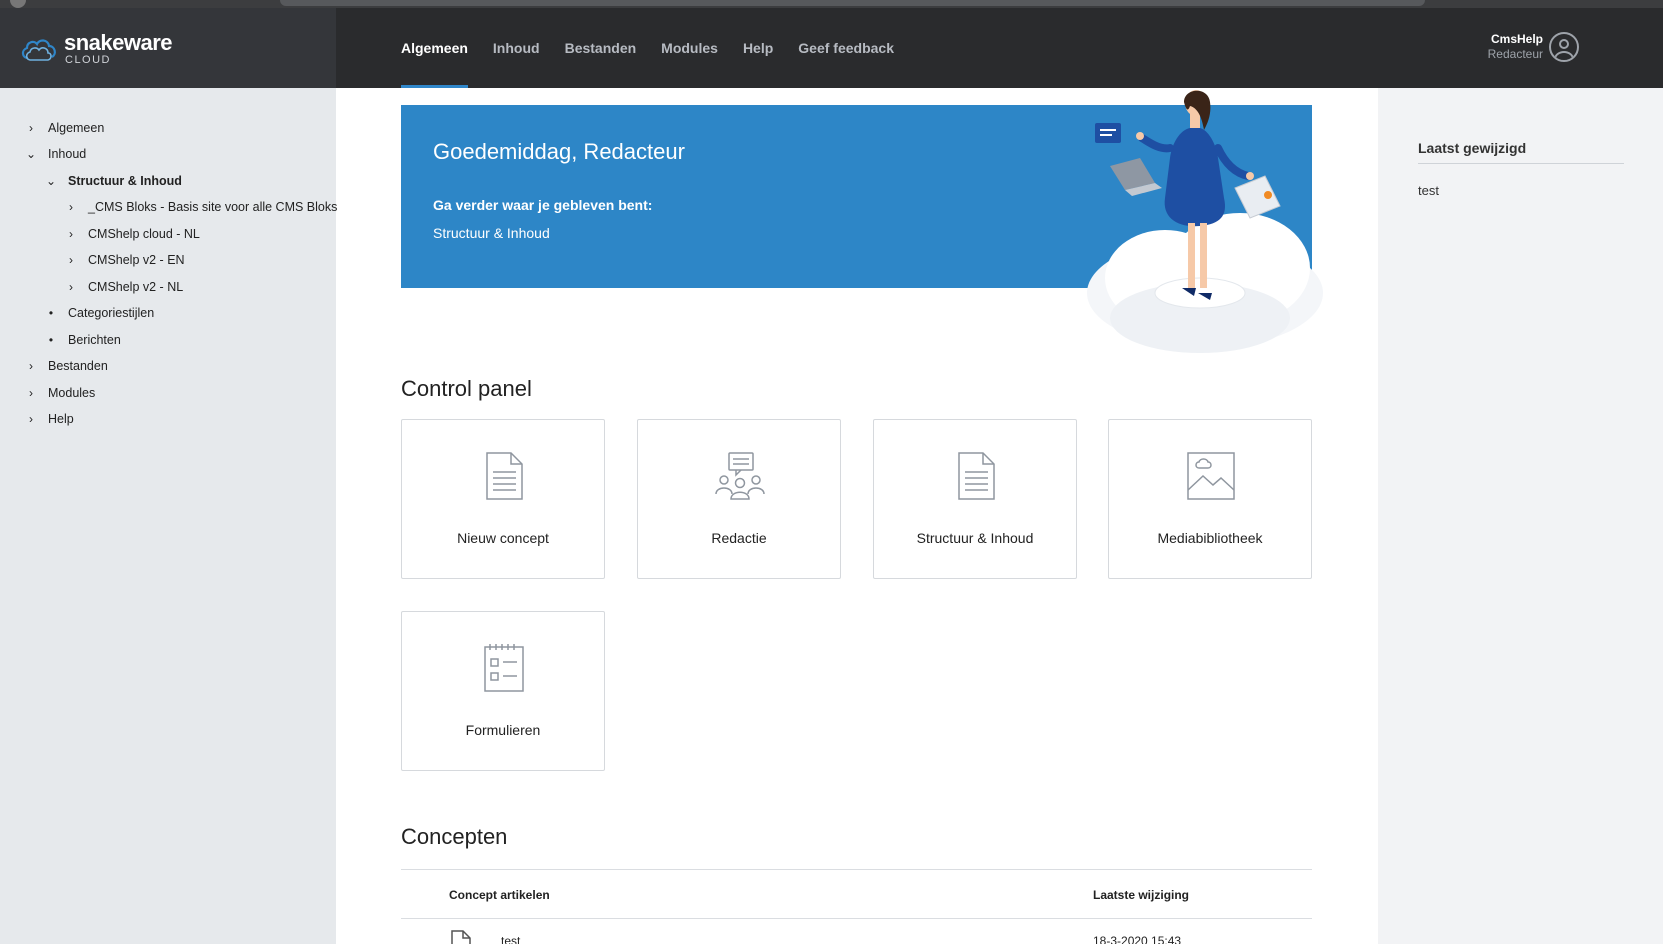 The image size is (1663, 944). I want to click on table-row: test 18-3-2020 15:43, so click(856, 937).